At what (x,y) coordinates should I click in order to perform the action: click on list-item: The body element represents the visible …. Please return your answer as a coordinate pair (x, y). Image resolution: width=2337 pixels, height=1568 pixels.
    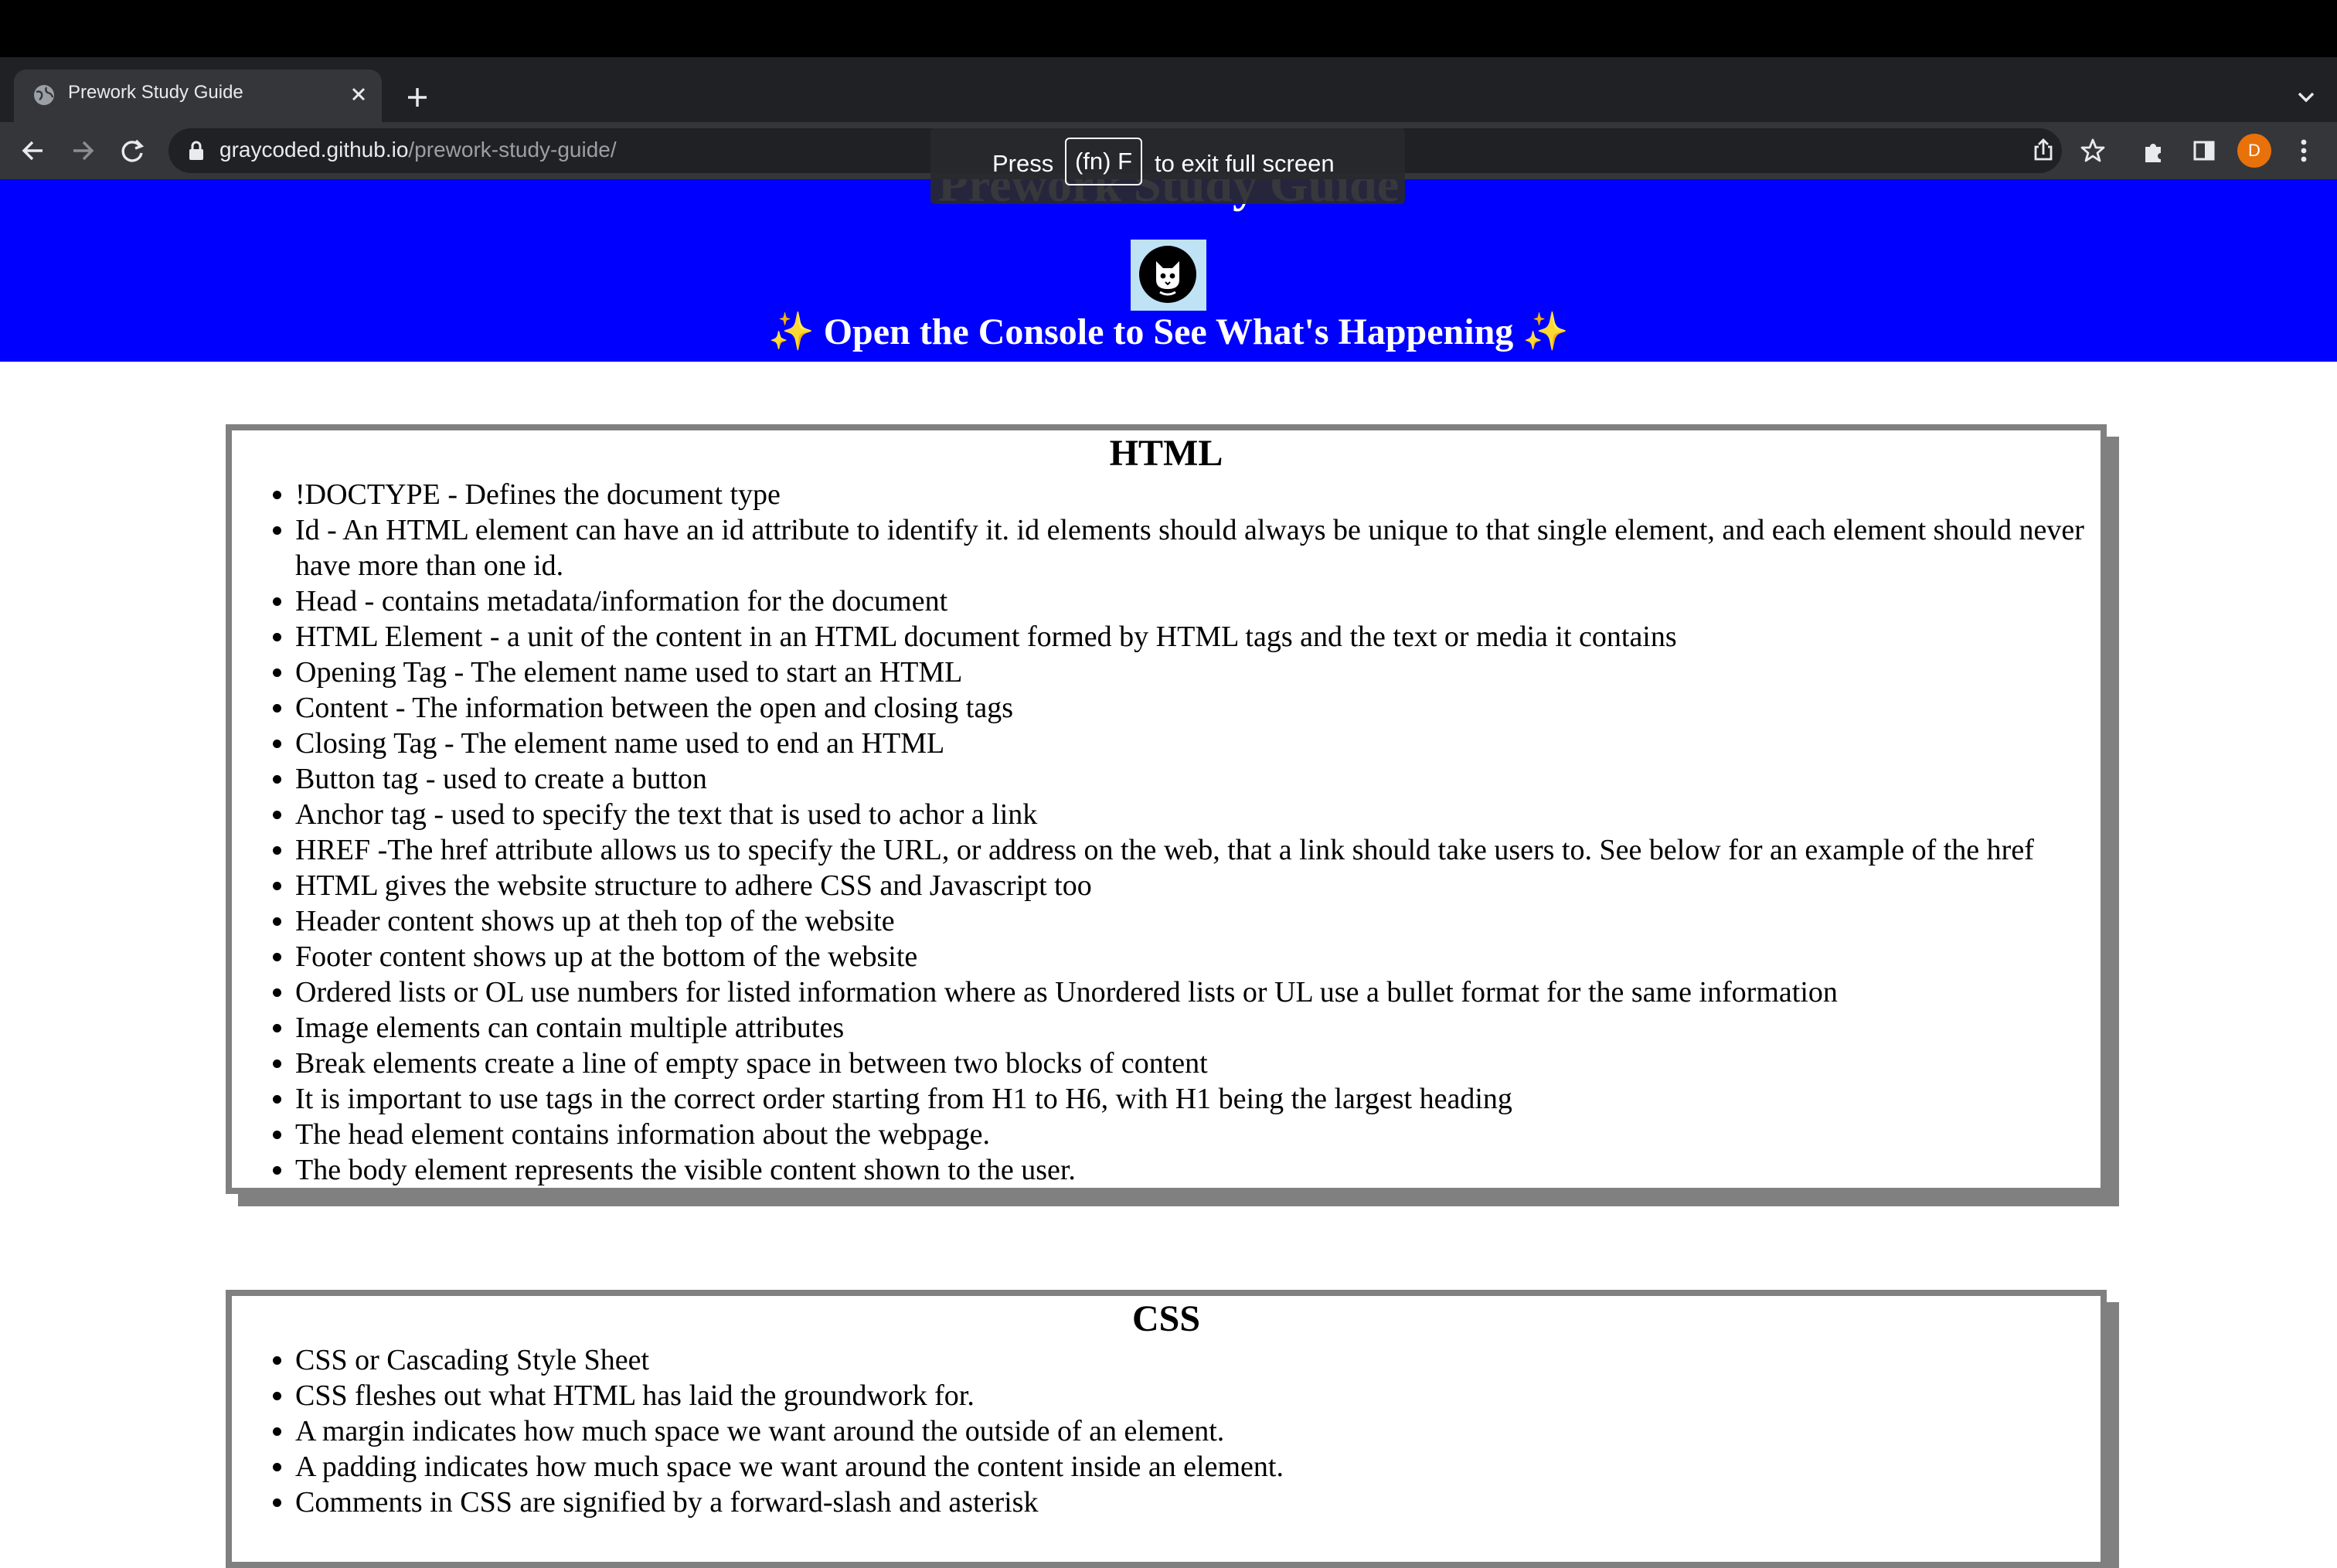
    Looking at the image, I should click on (1198, 1170).